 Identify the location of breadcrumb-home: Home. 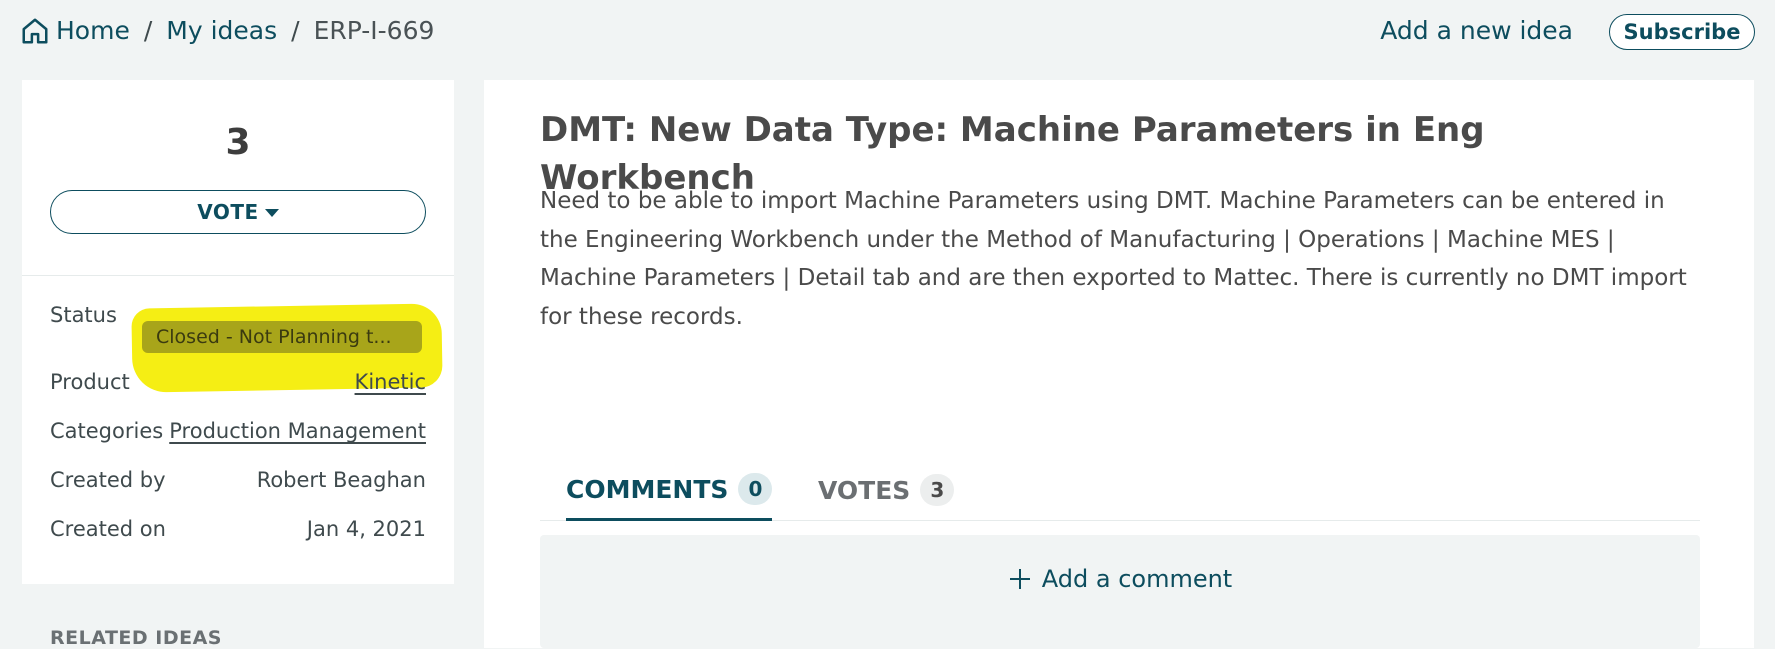
(75, 31).